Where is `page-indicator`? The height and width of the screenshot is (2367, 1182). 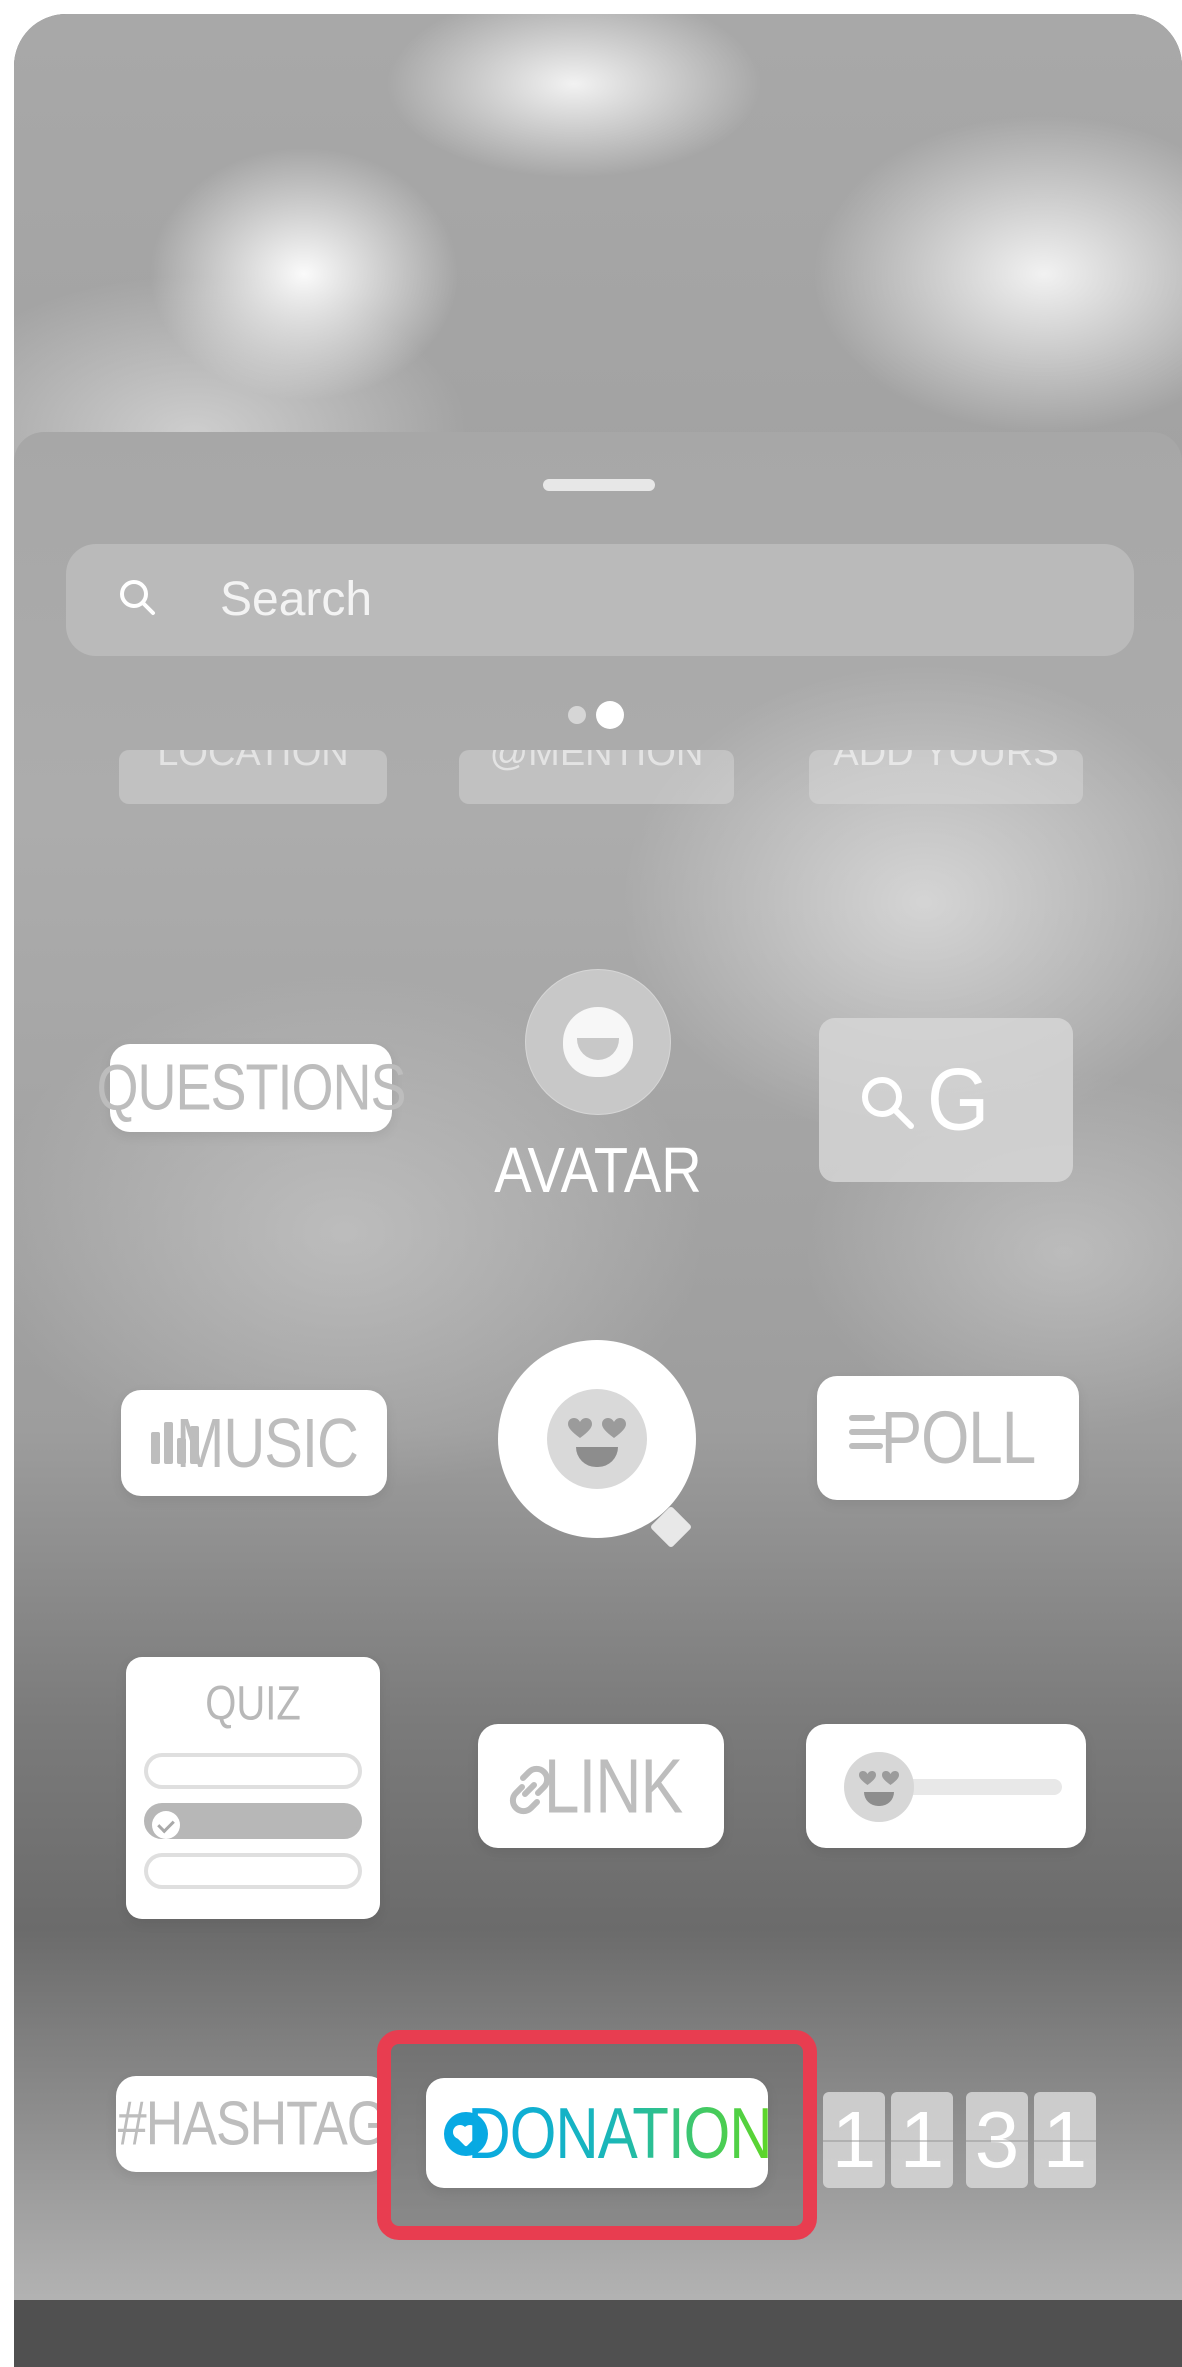 page-indicator is located at coordinates (600, 714).